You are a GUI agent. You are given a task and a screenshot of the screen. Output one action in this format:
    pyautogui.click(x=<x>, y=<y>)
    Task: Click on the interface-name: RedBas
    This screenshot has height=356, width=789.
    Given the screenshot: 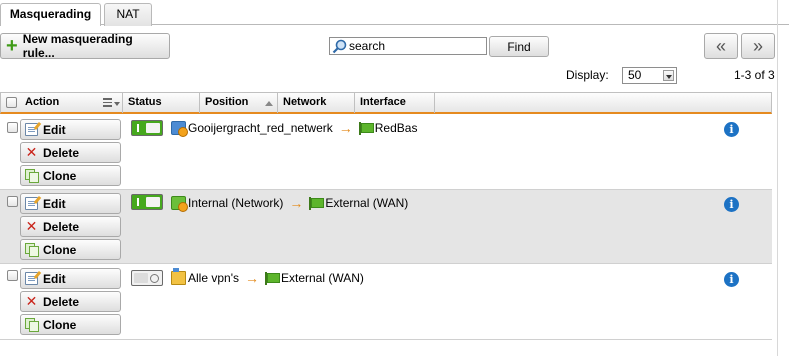 What is the action you would take?
    pyautogui.click(x=396, y=128)
    